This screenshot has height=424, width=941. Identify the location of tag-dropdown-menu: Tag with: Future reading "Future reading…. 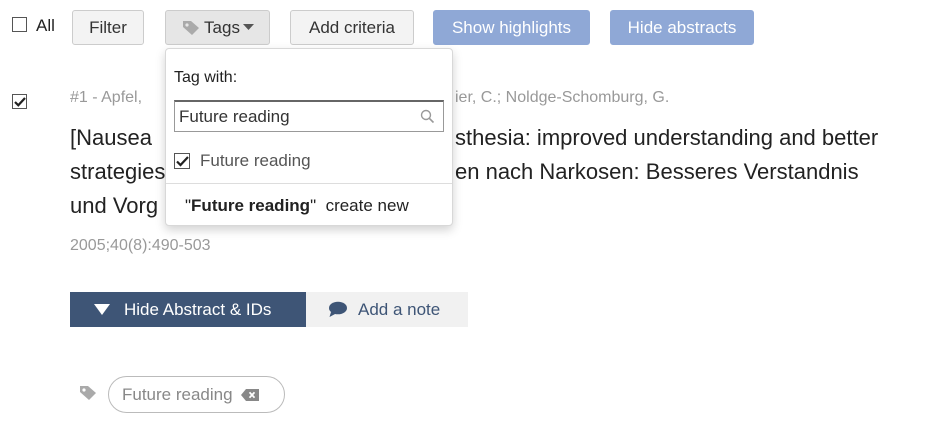
(309, 137).